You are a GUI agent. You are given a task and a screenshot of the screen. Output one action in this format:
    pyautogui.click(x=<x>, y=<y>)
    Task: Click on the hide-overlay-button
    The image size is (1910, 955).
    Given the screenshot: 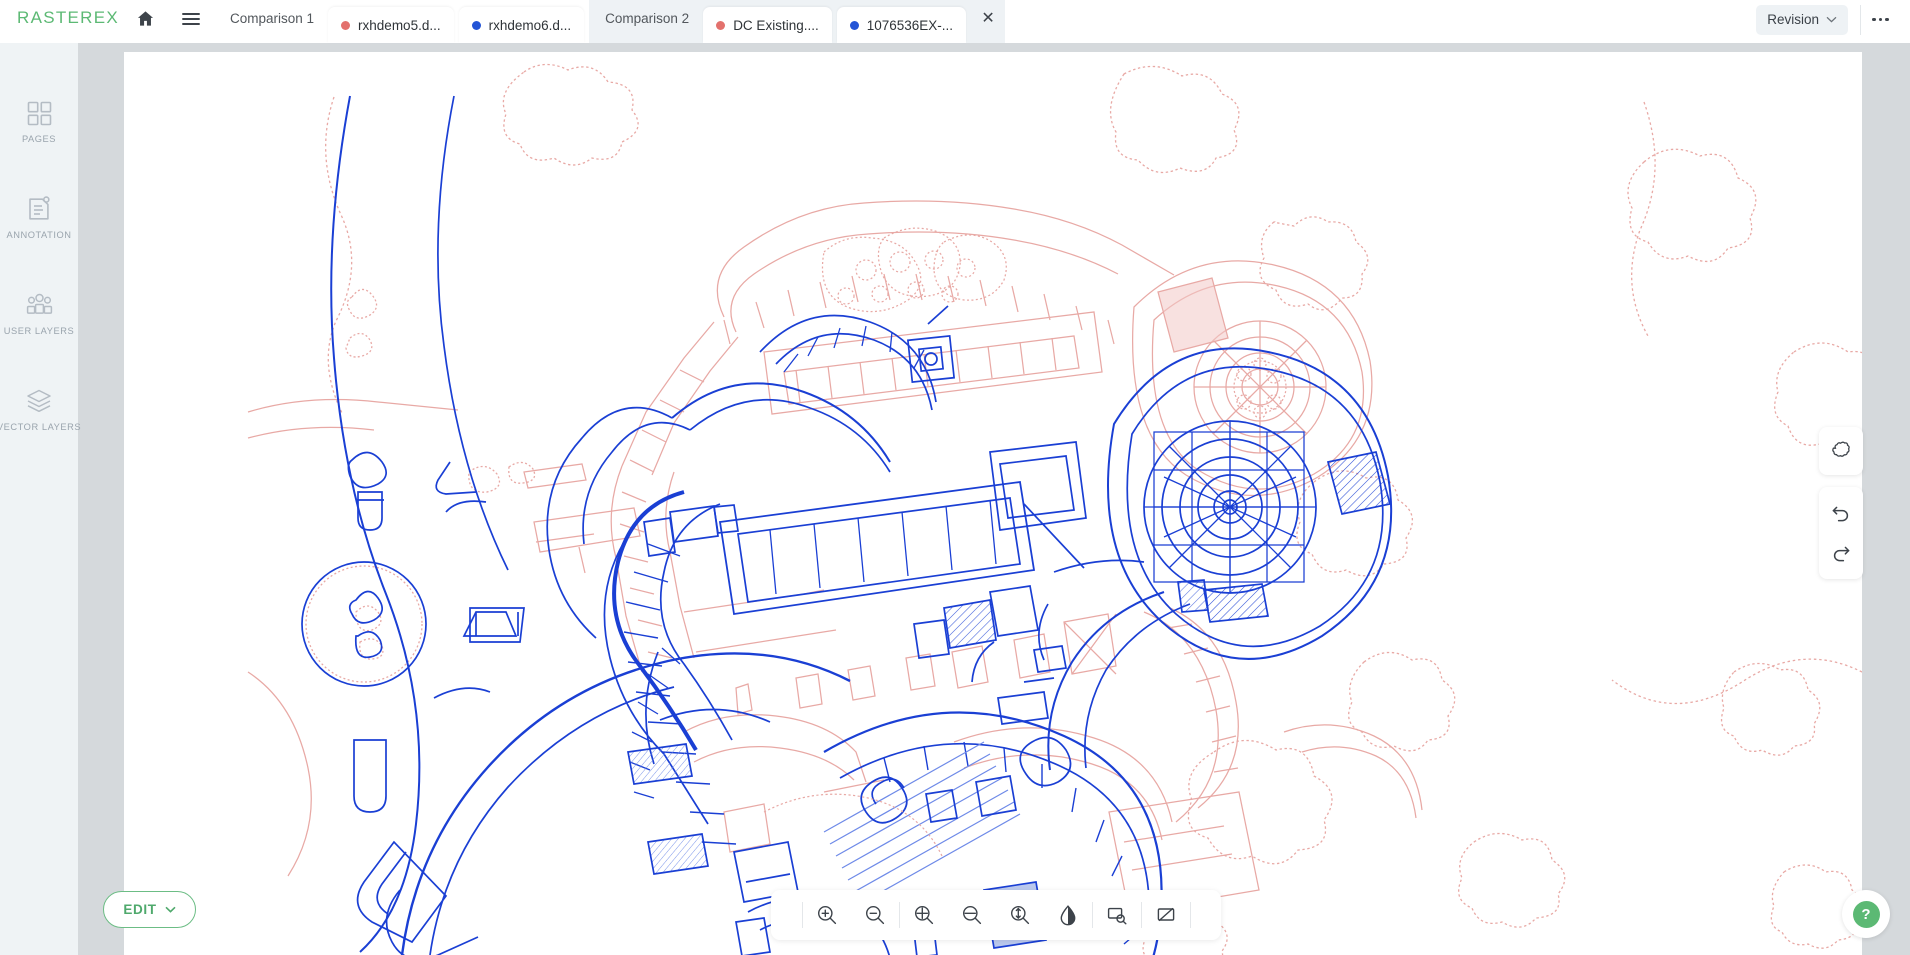 What is the action you would take?
    pyautogui.click(x=1166, y=915)
    